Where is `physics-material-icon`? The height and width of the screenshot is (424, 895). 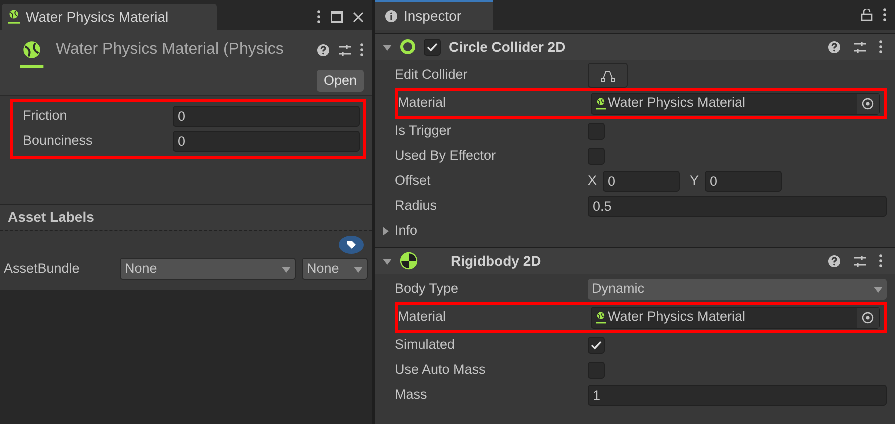
physics-material-icon is located at coordinates (32, 55).